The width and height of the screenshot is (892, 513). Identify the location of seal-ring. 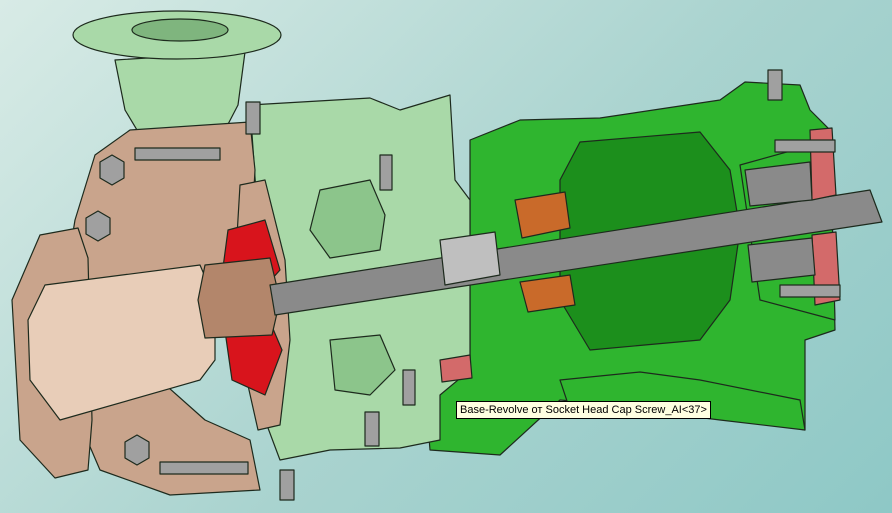
(456, 368).